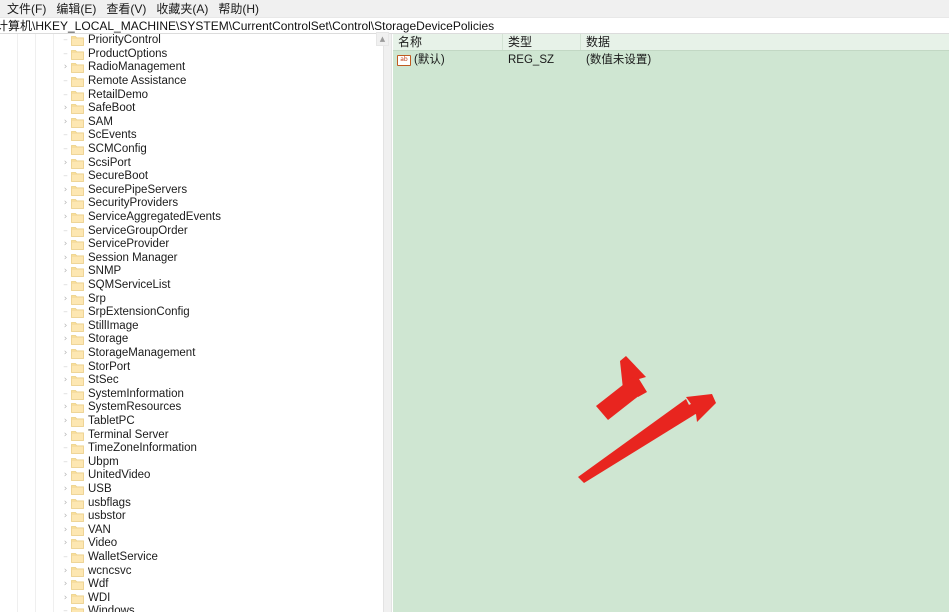 This screenshot has height=612, width=949. Describe the element at coordinates (185, 299) in the screenshot. I see `tree-item-srp: › Srp` at that location.